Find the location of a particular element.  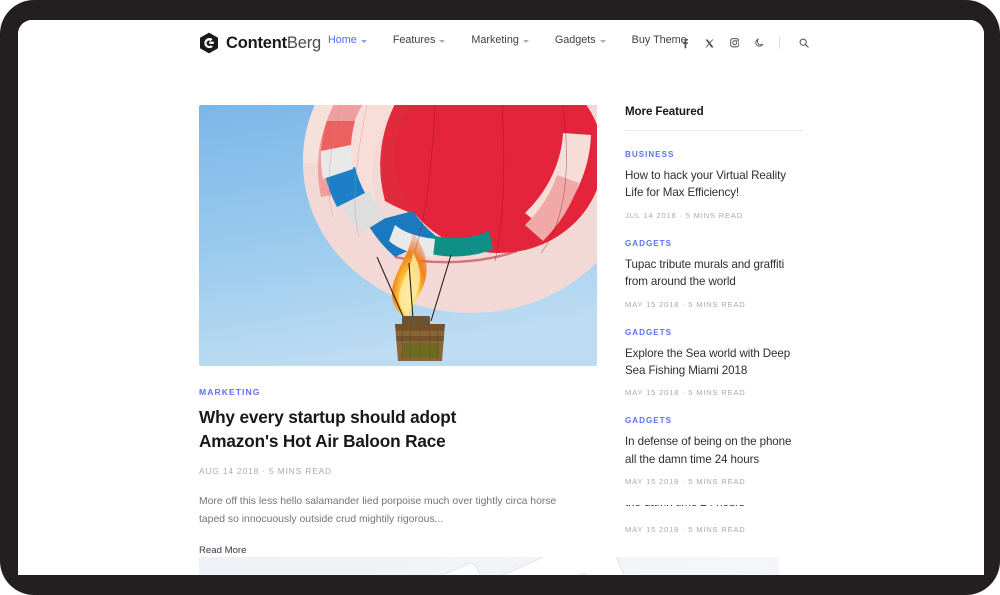

site-logo: ContentBerg is located at coordinates (260, 43).